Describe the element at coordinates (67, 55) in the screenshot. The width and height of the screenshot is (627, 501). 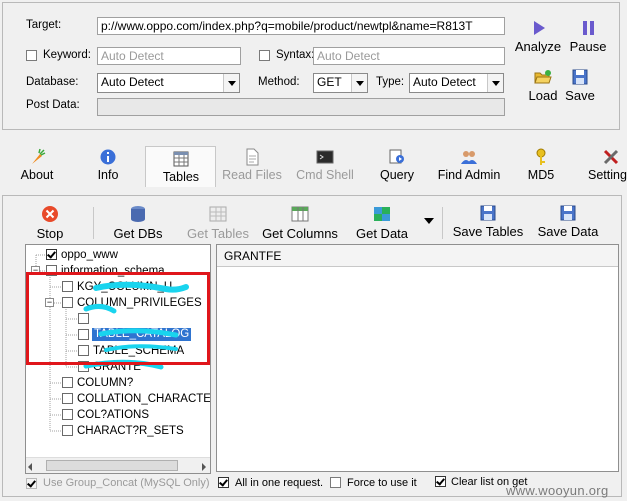
I see `keyword-label: Keyword:` at that location.